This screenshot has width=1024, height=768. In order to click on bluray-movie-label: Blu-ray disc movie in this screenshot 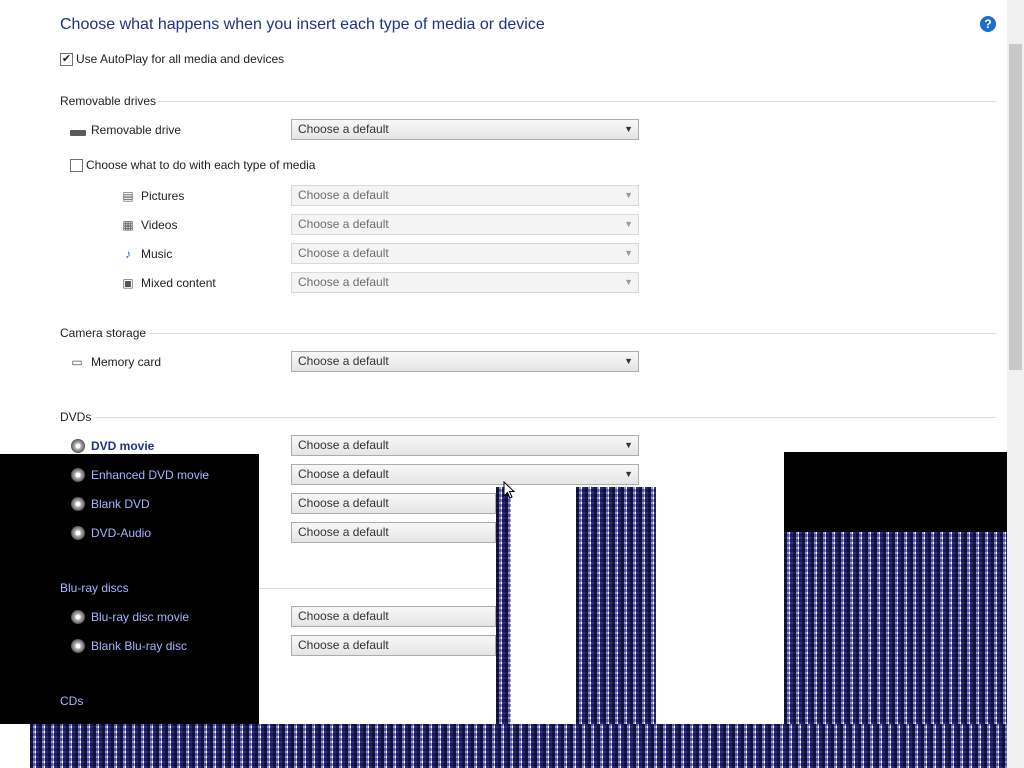, I will do `click(140, 617)`.